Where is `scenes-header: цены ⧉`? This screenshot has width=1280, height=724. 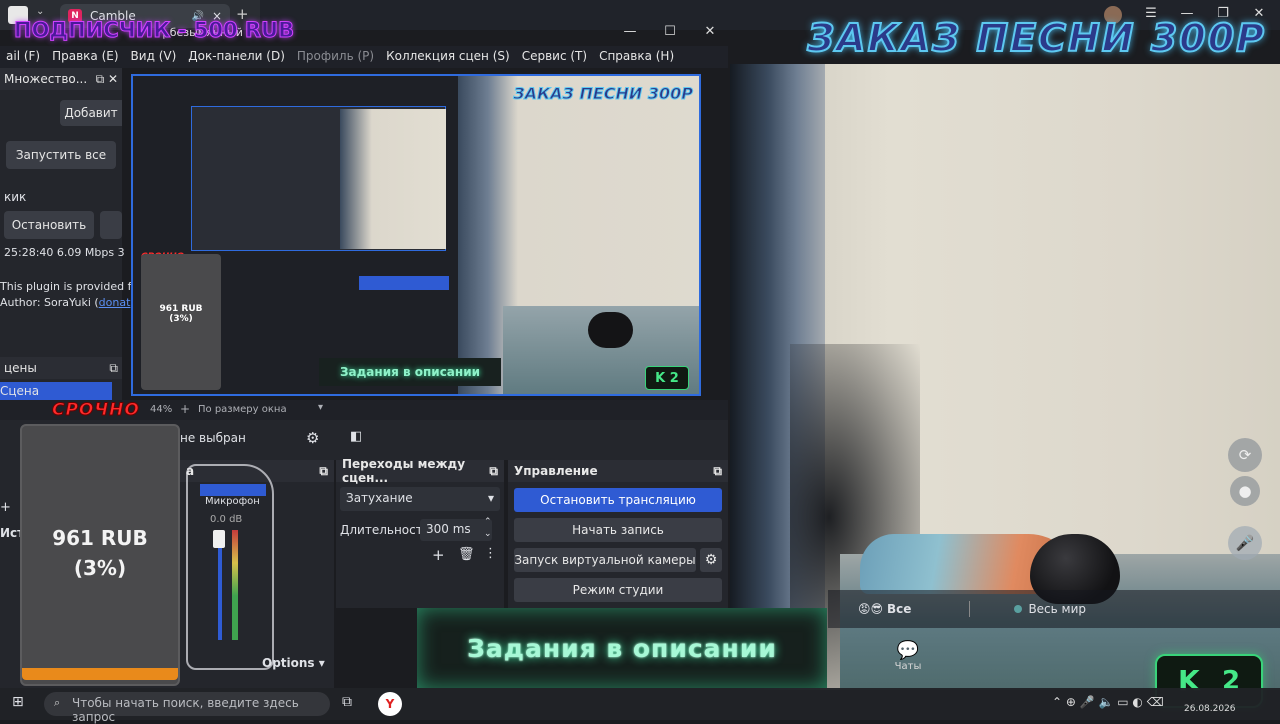
scenes-header: цены ⧉ is located at coordinates (61, 368).